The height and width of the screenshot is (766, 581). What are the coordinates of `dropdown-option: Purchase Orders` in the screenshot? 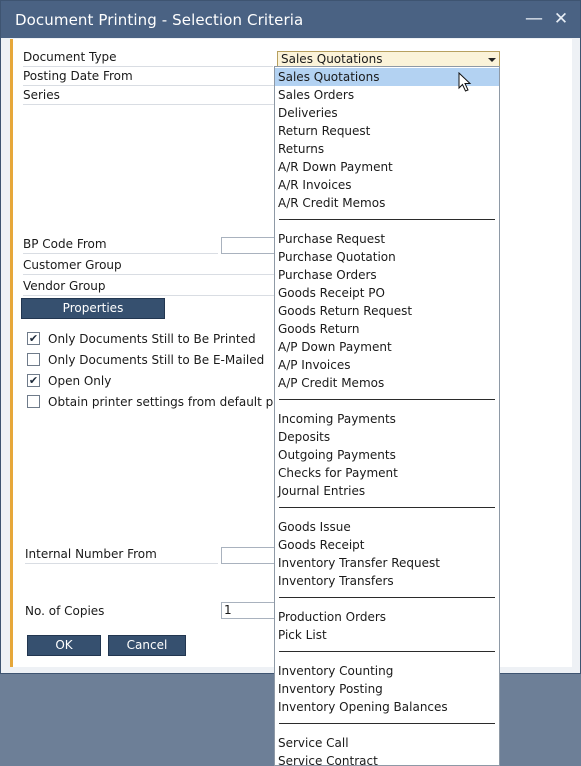 It's located at (387, 275).